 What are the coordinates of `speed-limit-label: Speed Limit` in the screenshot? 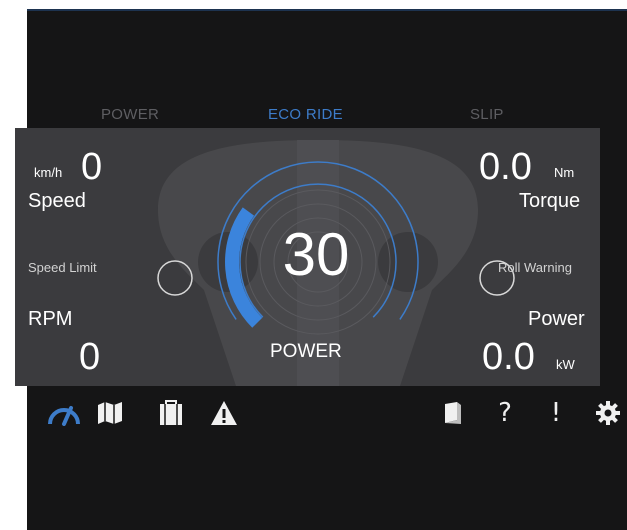 It's located at (62, 267).